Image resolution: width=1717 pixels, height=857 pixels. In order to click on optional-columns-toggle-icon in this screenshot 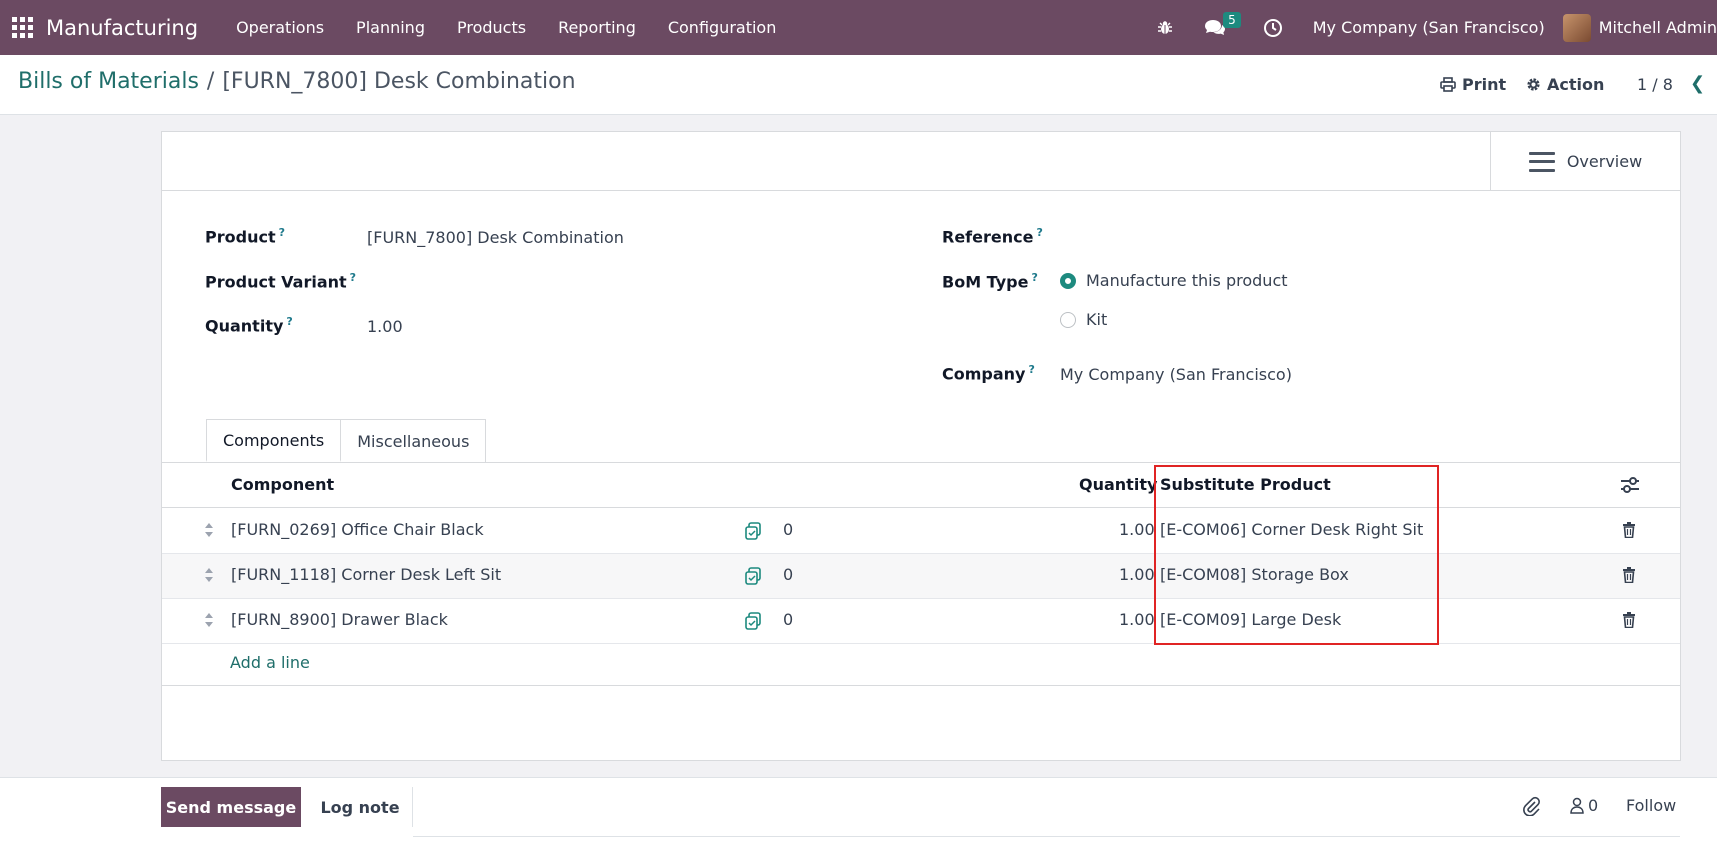, I will do `click(1630, 487)`.